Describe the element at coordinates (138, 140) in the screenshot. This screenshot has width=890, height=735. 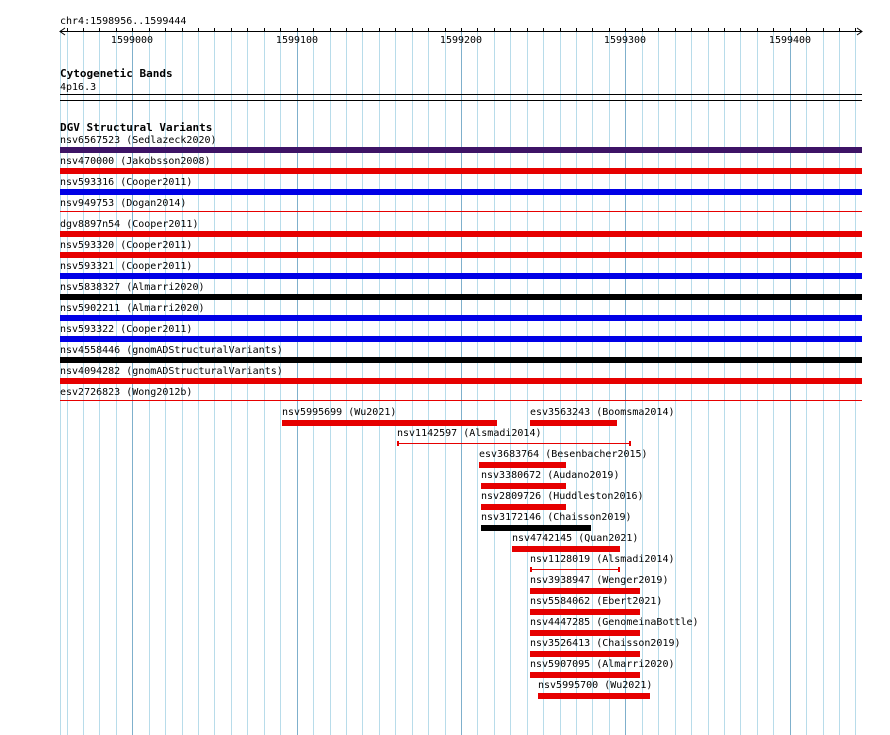
I see `variant-label: nsv6567523 (Sedlazeck2020)` at that location.